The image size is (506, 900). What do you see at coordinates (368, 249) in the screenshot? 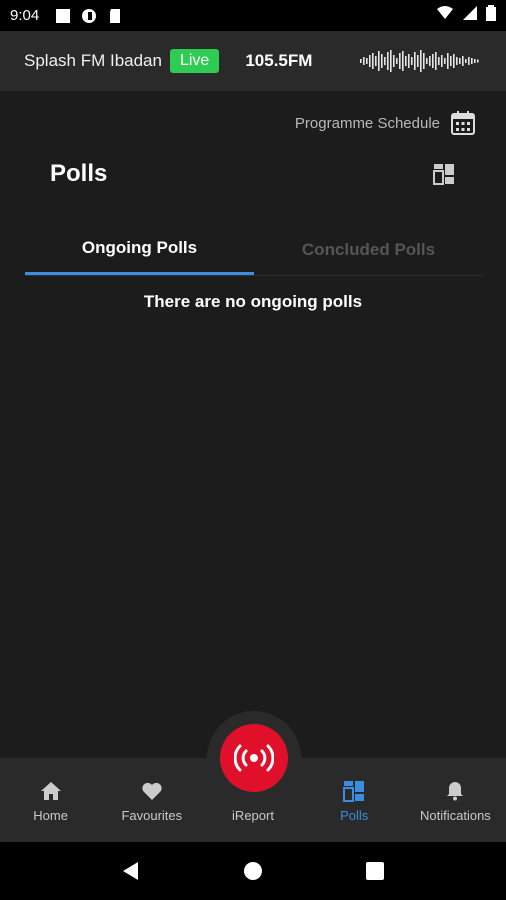
I see `tab-concluded-polls: Concluded Polls` at bounding box center [368, 249].